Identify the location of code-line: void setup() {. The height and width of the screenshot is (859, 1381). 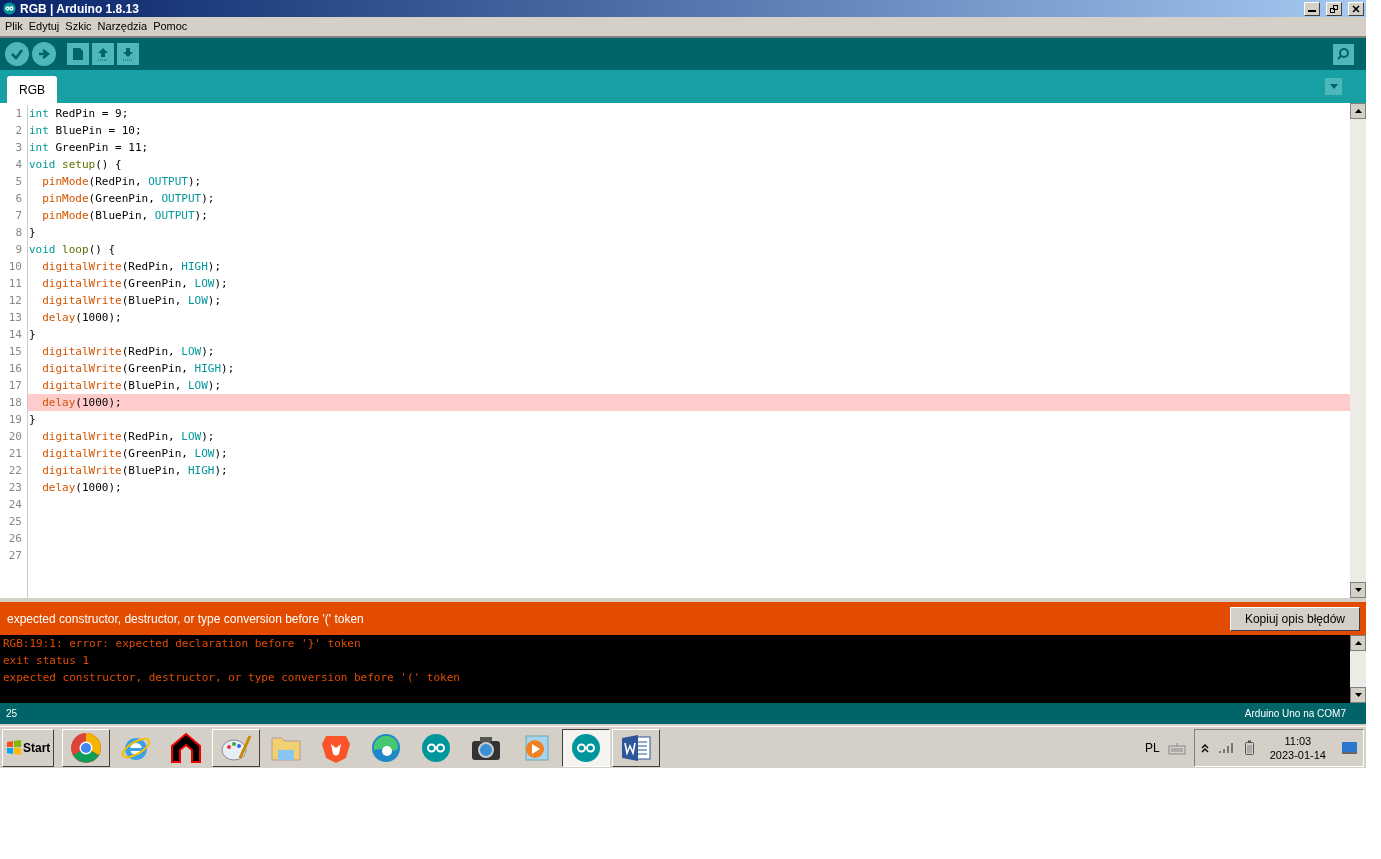
(75, 165).